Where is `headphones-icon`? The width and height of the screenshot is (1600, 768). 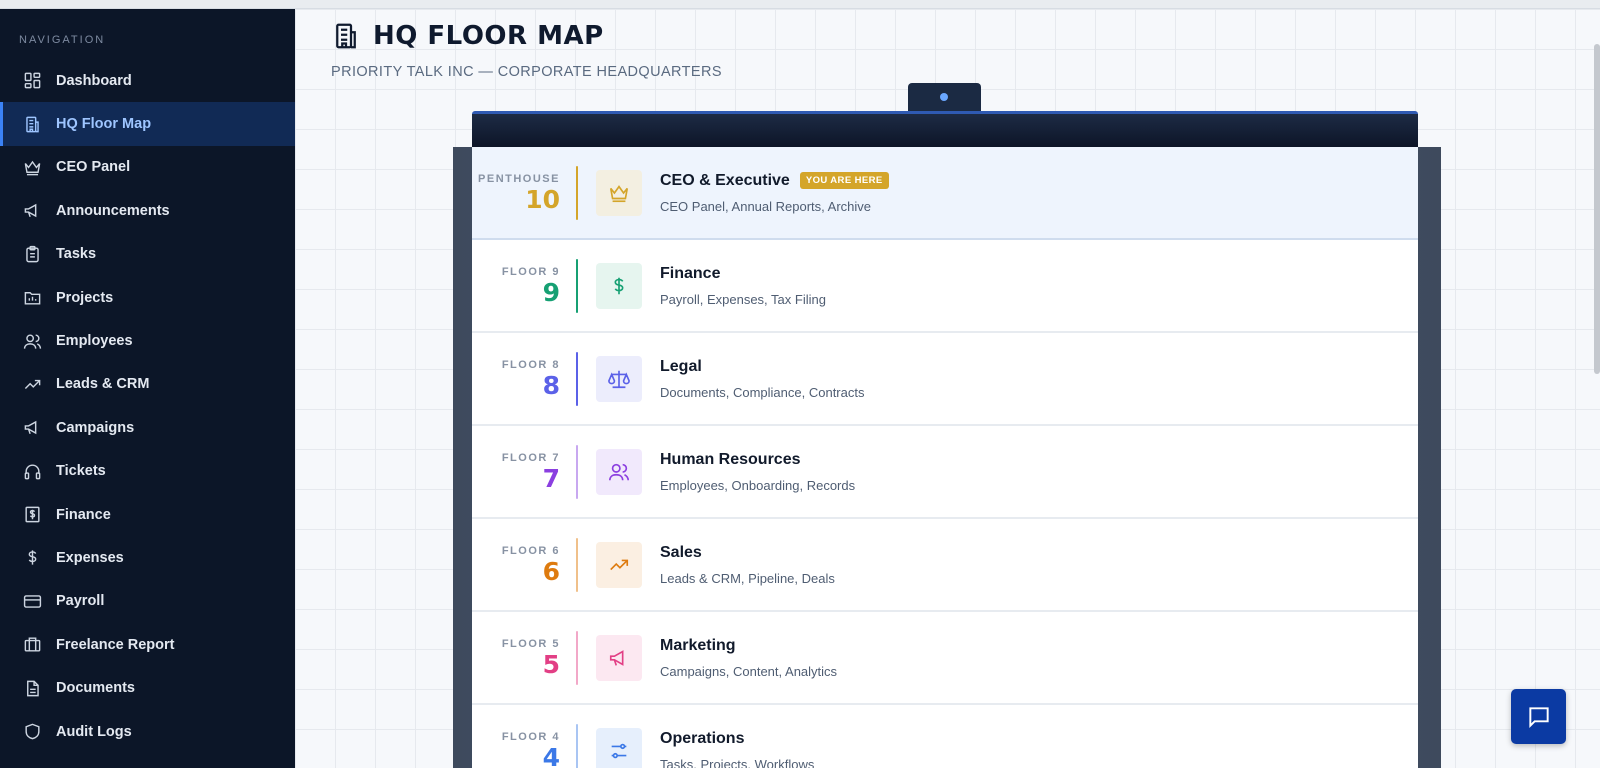
headphones-icon is located at coordinates (32, 471).